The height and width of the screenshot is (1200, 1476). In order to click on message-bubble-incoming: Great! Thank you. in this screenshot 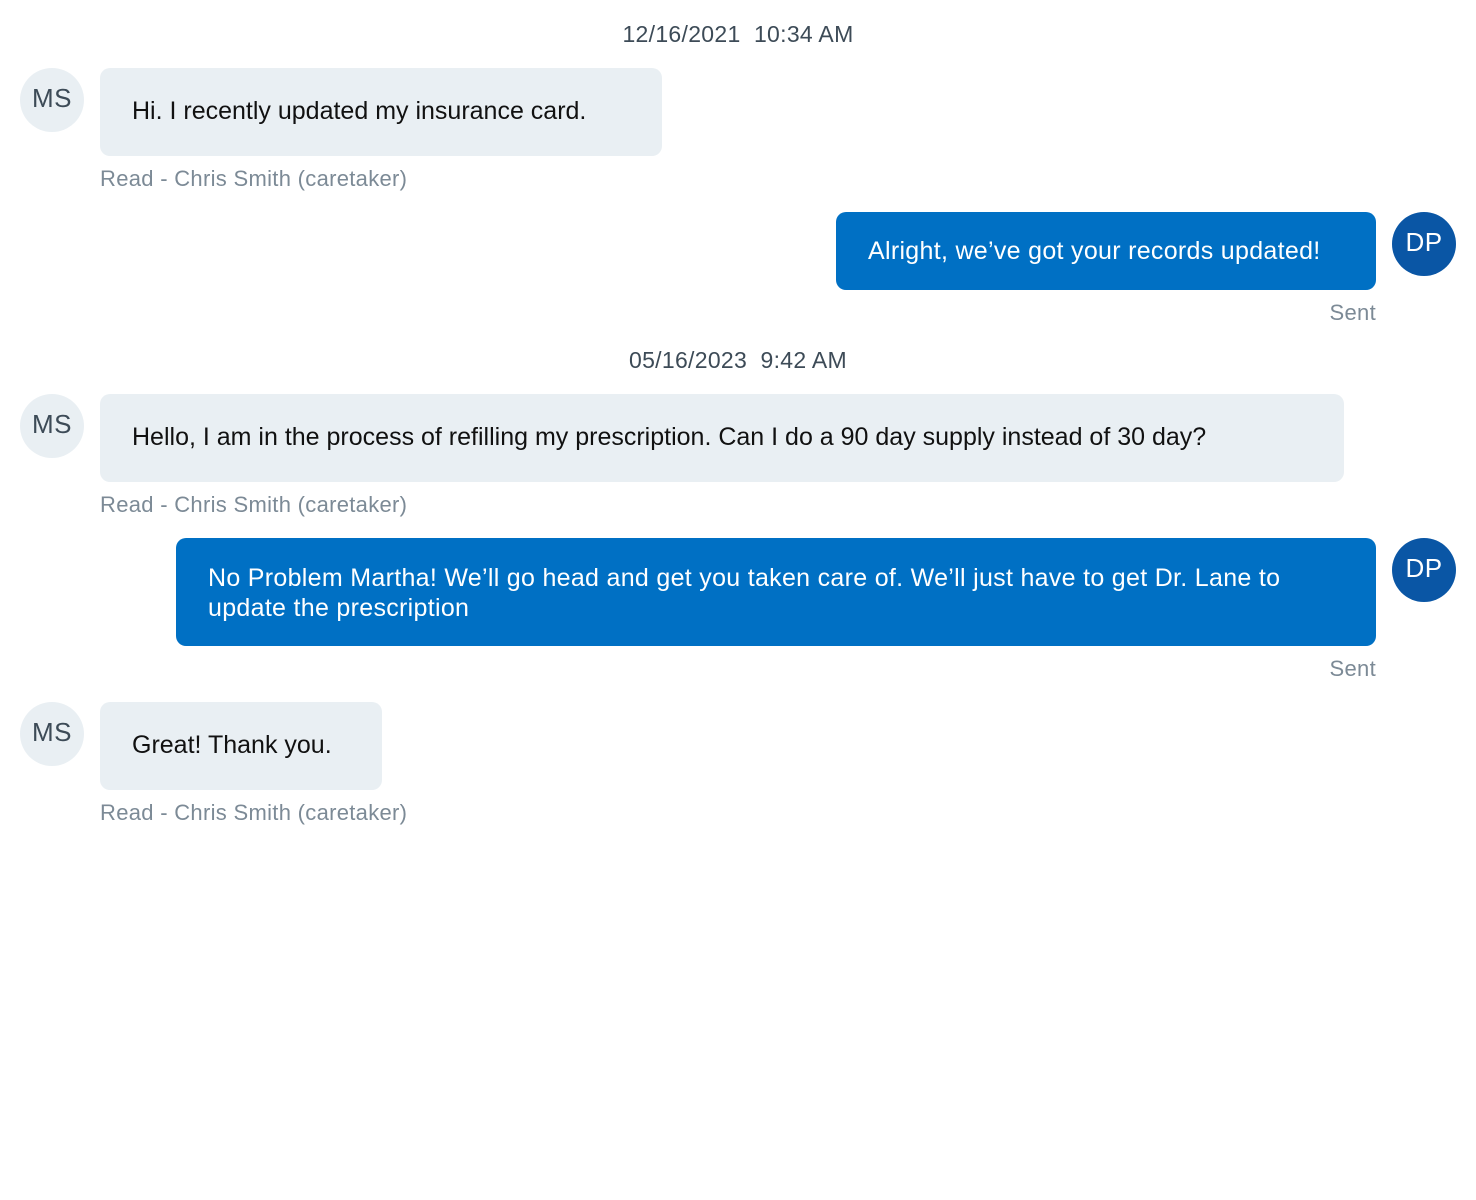, I will do `click(241, 746)`.